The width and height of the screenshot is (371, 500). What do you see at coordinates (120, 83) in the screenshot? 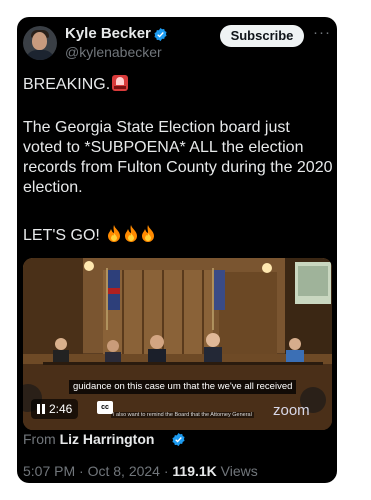
I see `siren-icon` at bounding box center [120, 83].